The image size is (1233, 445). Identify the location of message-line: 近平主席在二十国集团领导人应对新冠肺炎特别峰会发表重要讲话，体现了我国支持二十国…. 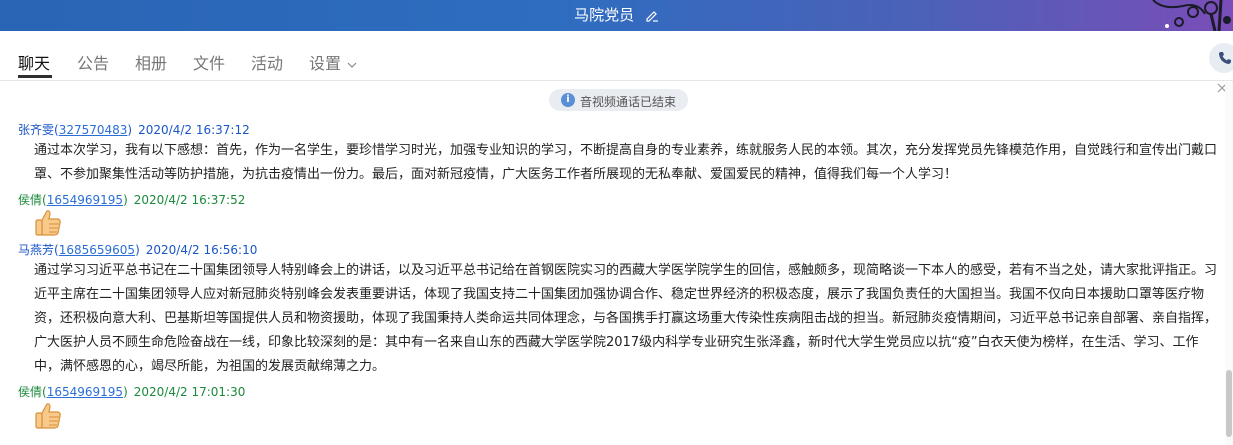
(619, 294).